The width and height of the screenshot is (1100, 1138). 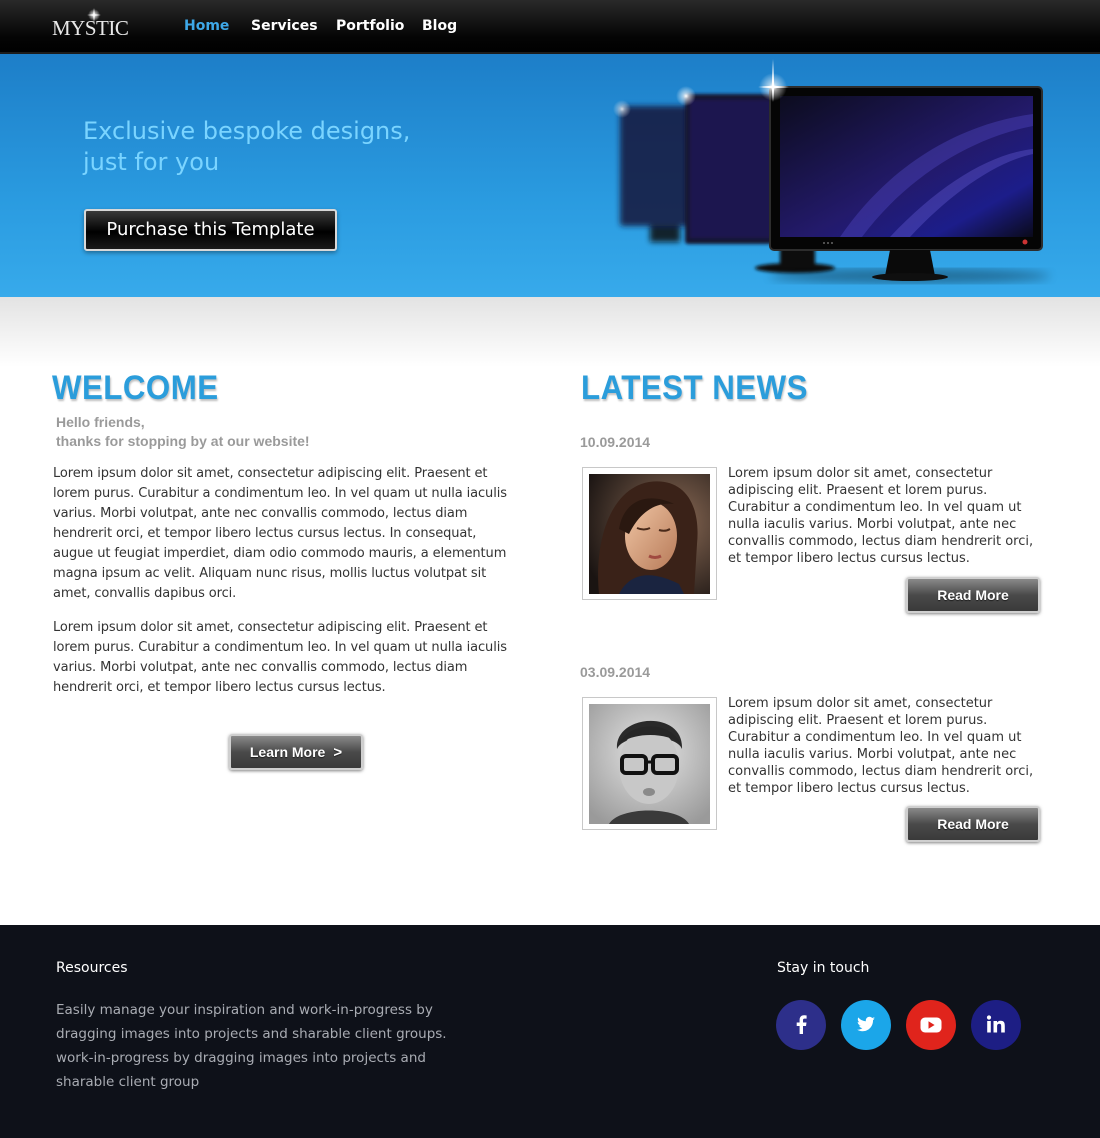 What do you see at coordinates (550, 27) in the screenshot?
I see `top-navbar: MYSTIC Home Services Portfolio Blog` at bounding box center [550, 27].